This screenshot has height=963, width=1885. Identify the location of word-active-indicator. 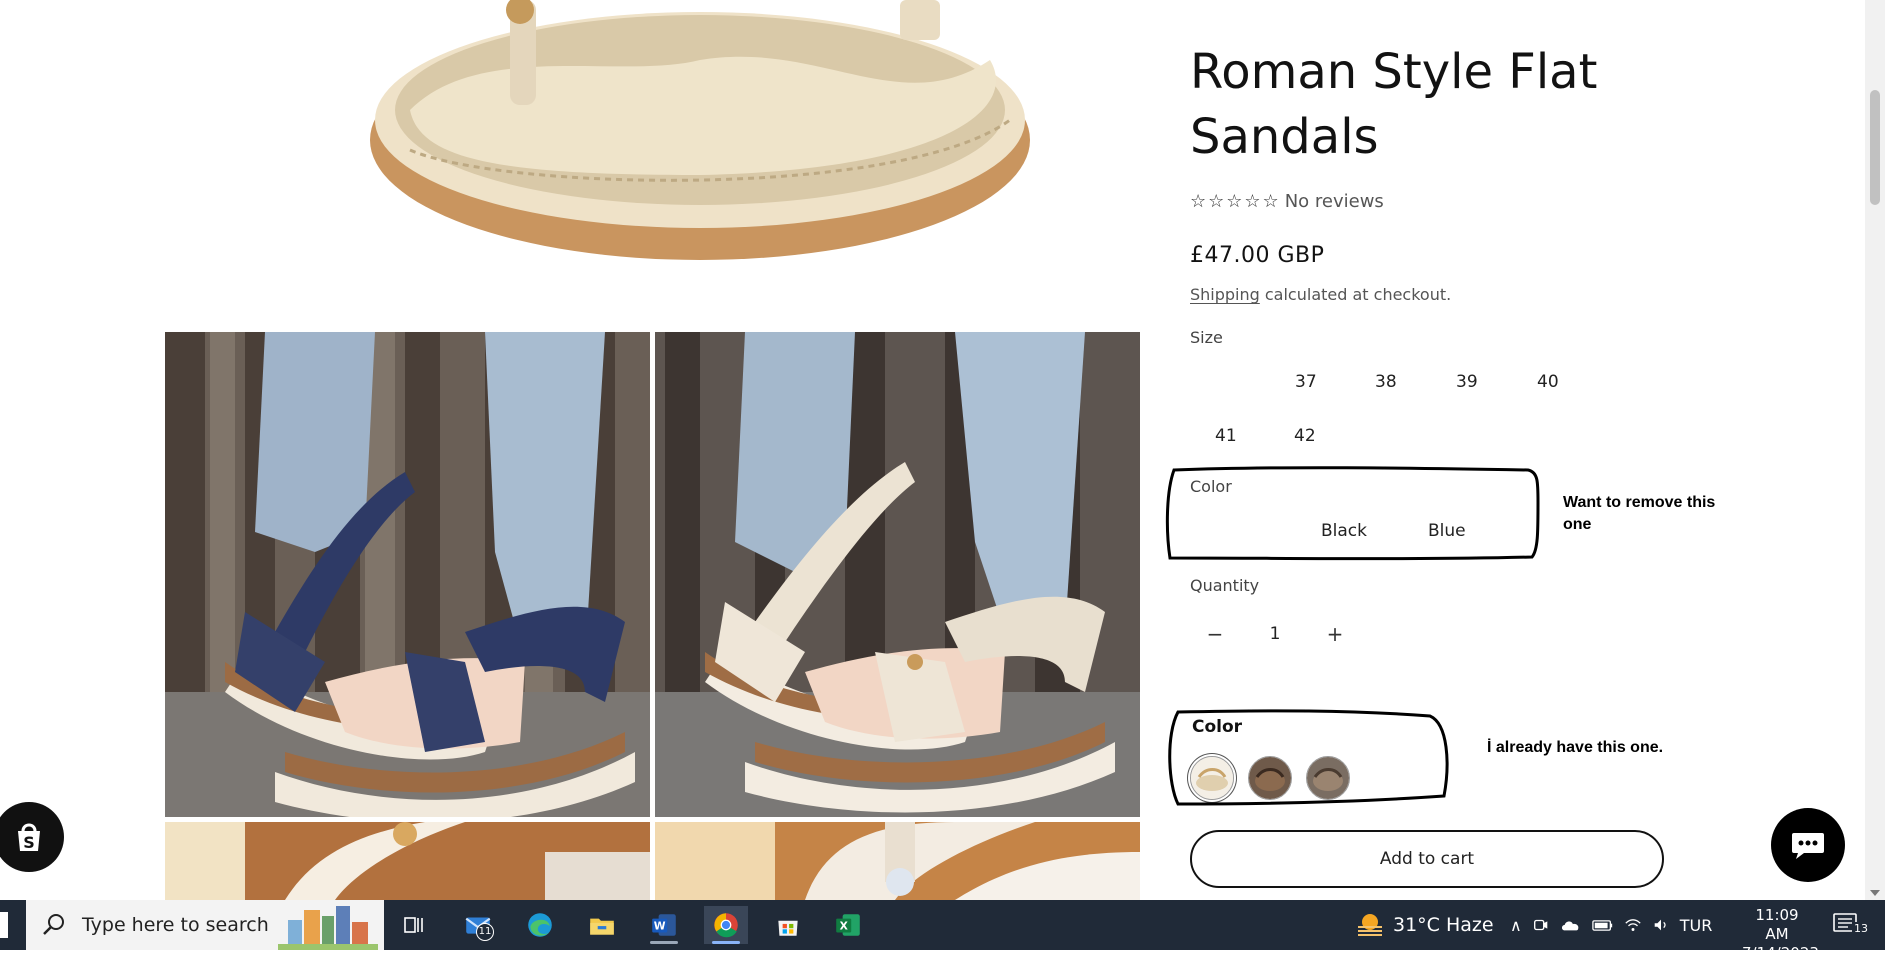
(664, 942).